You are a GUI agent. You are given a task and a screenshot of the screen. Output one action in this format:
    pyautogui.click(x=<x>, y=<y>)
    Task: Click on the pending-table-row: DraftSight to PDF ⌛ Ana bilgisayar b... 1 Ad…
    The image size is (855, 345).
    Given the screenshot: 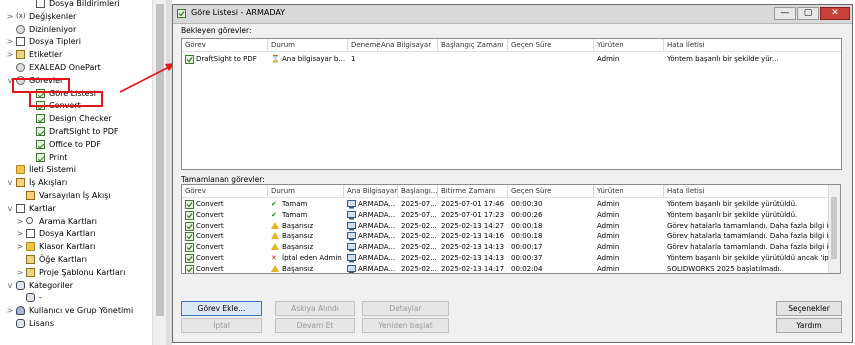 What is the action you would take?
    pyautogui.click(x=511, y=59)
    